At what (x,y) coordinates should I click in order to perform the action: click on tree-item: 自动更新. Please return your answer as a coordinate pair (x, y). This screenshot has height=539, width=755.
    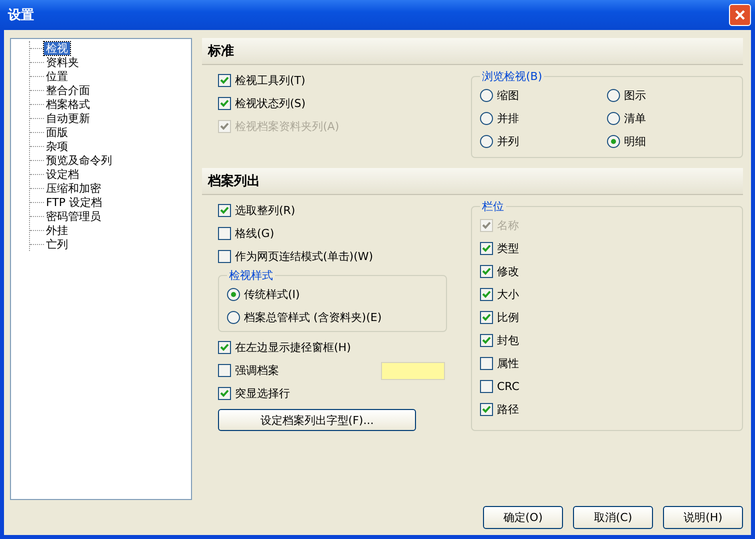
    Looking at the image, I should click on (68, 118).